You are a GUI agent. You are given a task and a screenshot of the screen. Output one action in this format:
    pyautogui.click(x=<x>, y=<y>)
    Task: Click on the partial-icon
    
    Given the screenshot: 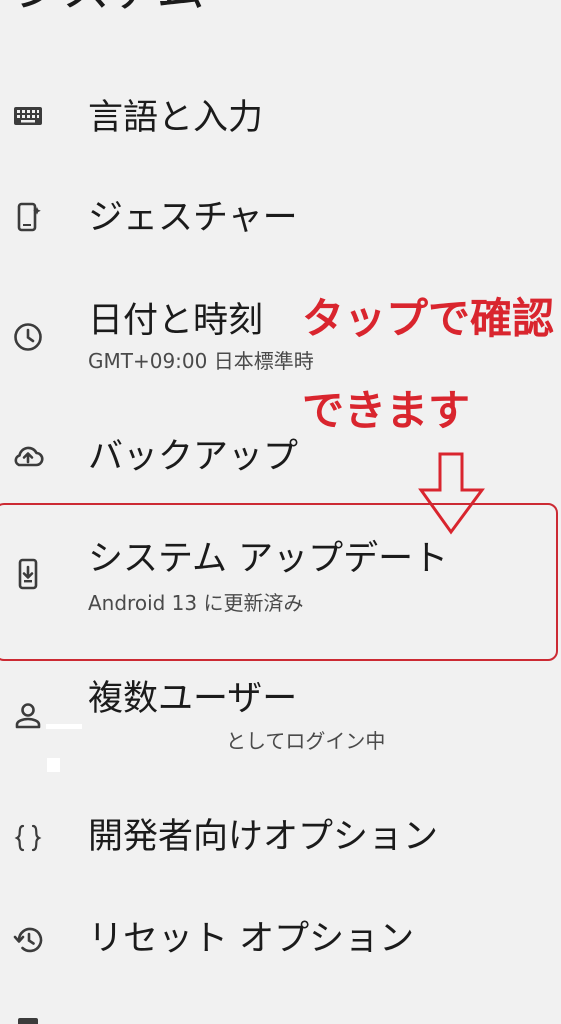 What is the action you would take?
    pyautogui.click(x=28, y=1021)
    